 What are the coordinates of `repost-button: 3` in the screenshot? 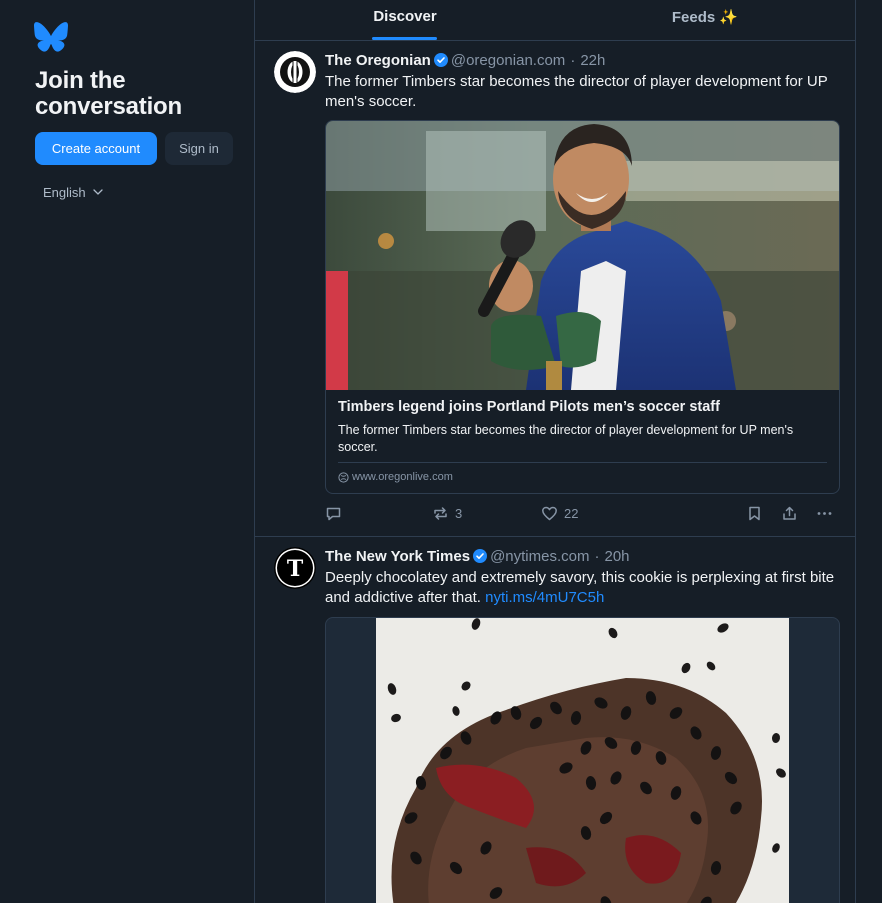 It's located at (447, 513).